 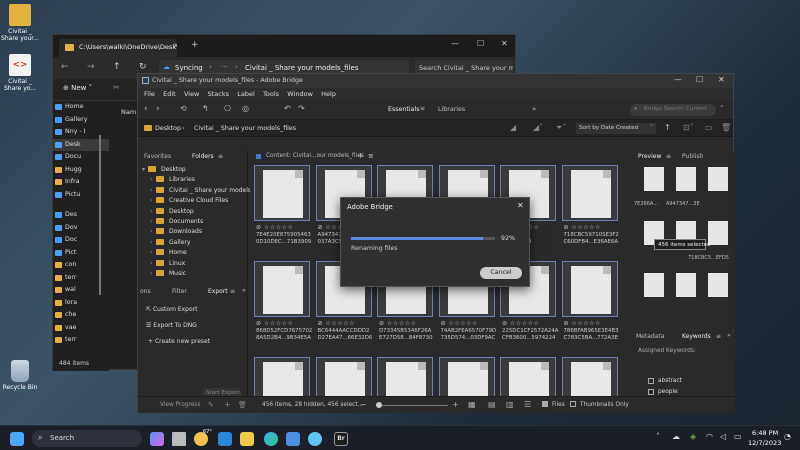 What do you see at coordinates (765, 433) in the screenshot?
I see `clock-time: 6:48 PM` at bounding box center [765, 433].